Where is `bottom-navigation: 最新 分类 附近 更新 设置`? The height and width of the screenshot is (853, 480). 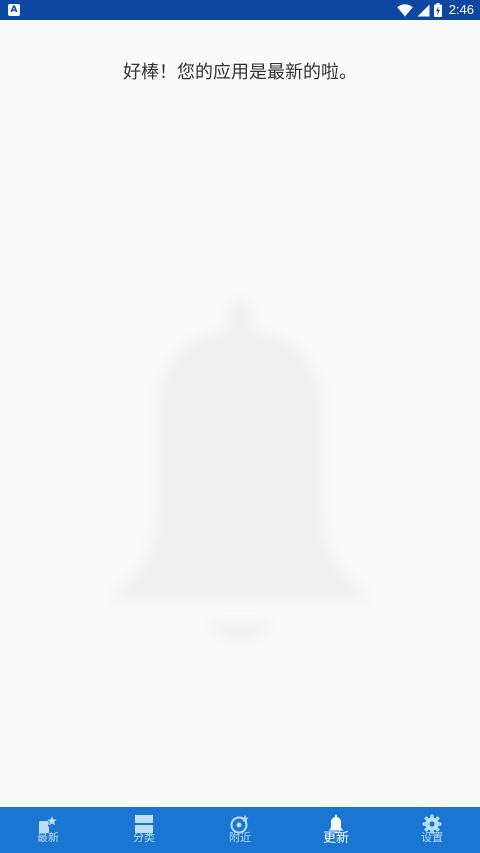 bottom-navigation: 最新 分类 附近 更新 设置 is located at coordinates (240, 830).